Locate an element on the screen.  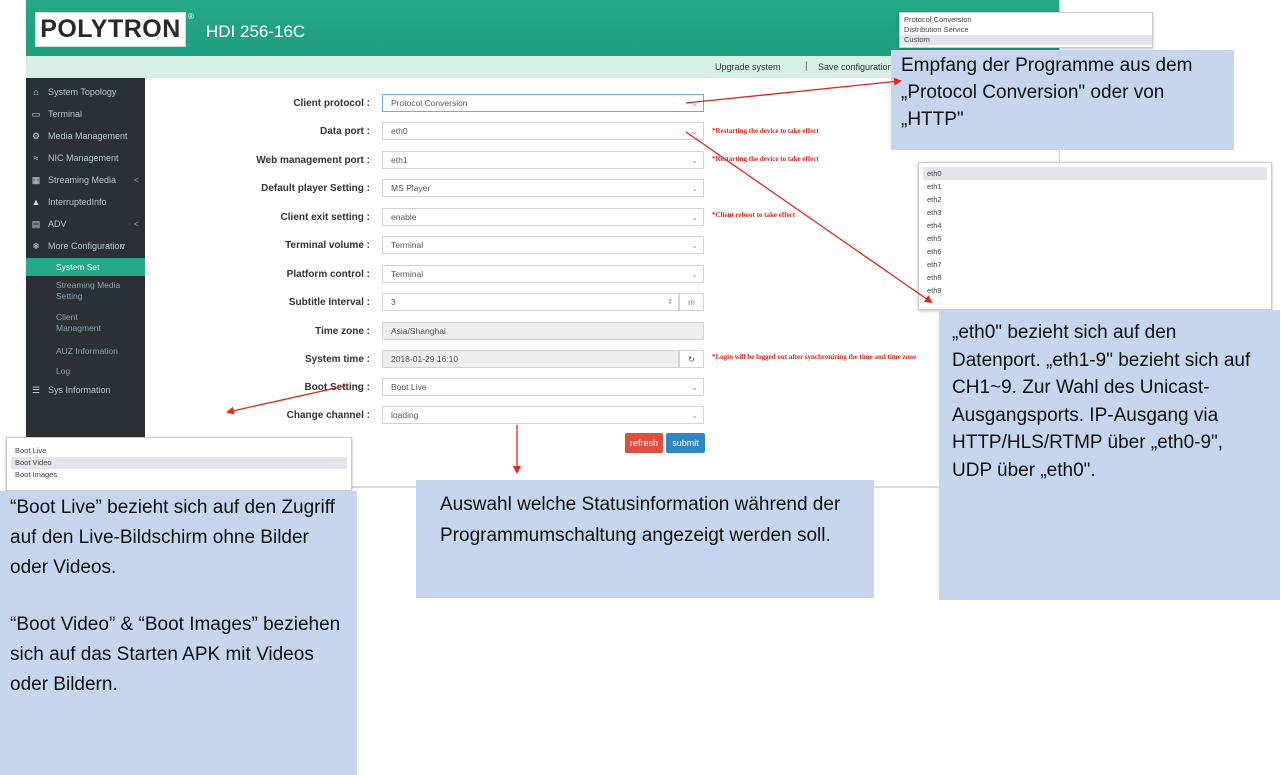
sidebar-item-adv: ▤ ADV < is located at coordinates (85, 224).